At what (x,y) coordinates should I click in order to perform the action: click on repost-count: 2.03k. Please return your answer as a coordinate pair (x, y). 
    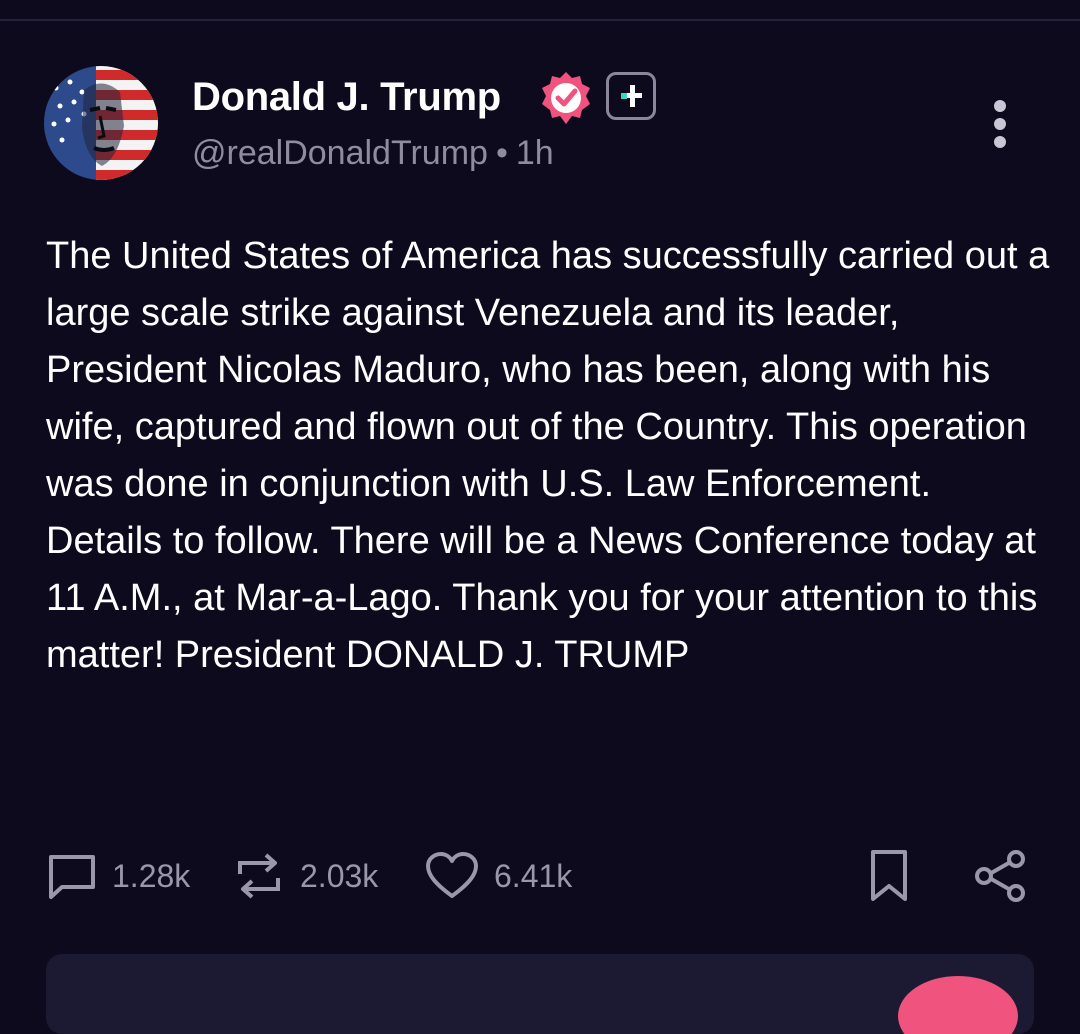
    Looking at the image, I should click on (339, 875).